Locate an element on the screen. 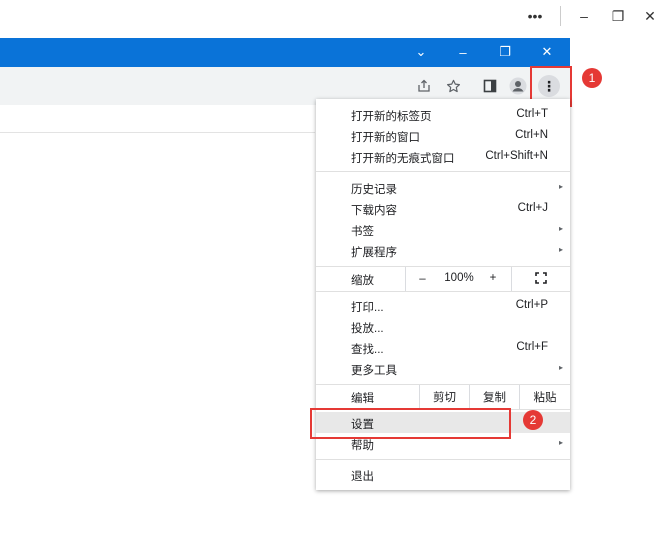 The width and height of the screenshot is (666, 551). zoom-level-value: 100% is located at coordinates (459, 278).